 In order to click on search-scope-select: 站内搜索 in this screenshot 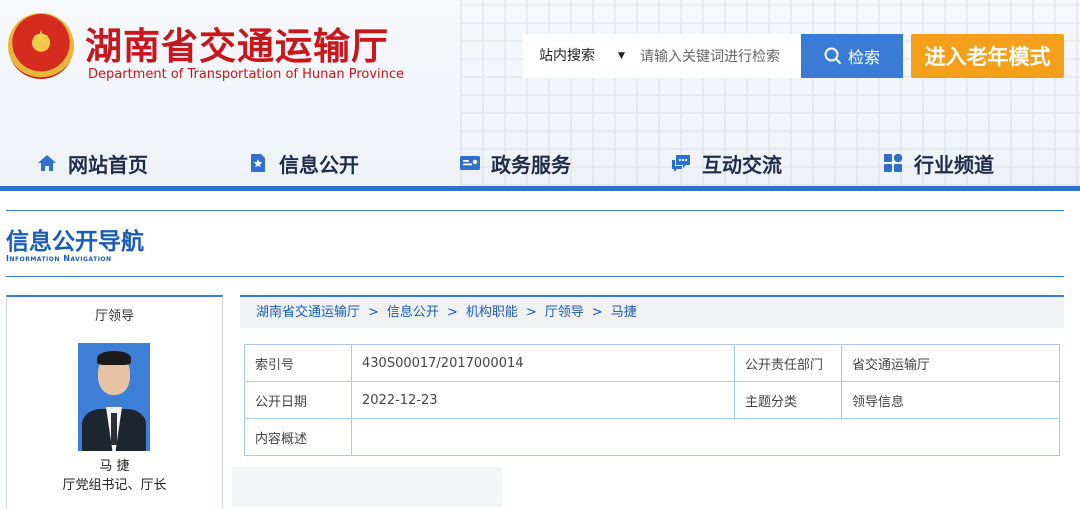, I will do `click(567, 56)`.